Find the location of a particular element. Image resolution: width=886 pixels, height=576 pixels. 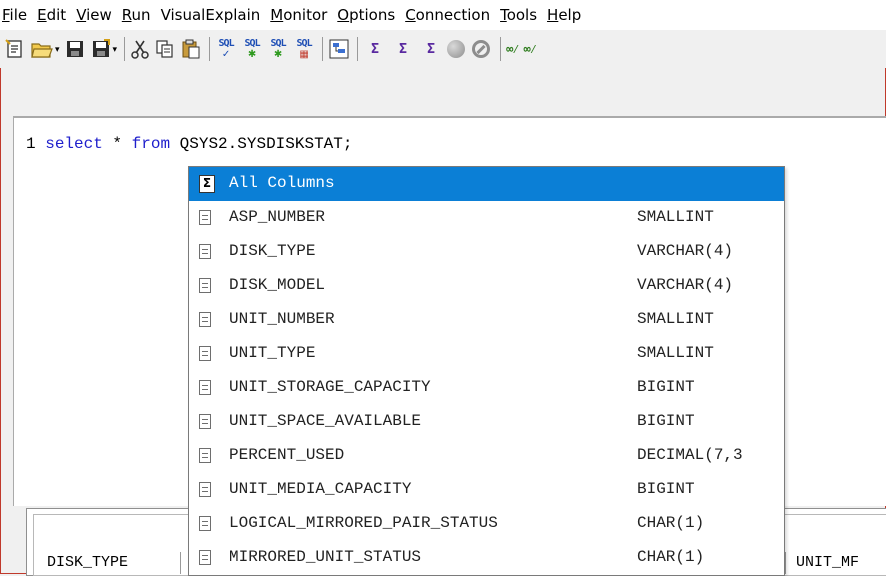

autocomplete-item: PERCENT_USED DECIMAL(7,3 is located at coordinates (486, 456).